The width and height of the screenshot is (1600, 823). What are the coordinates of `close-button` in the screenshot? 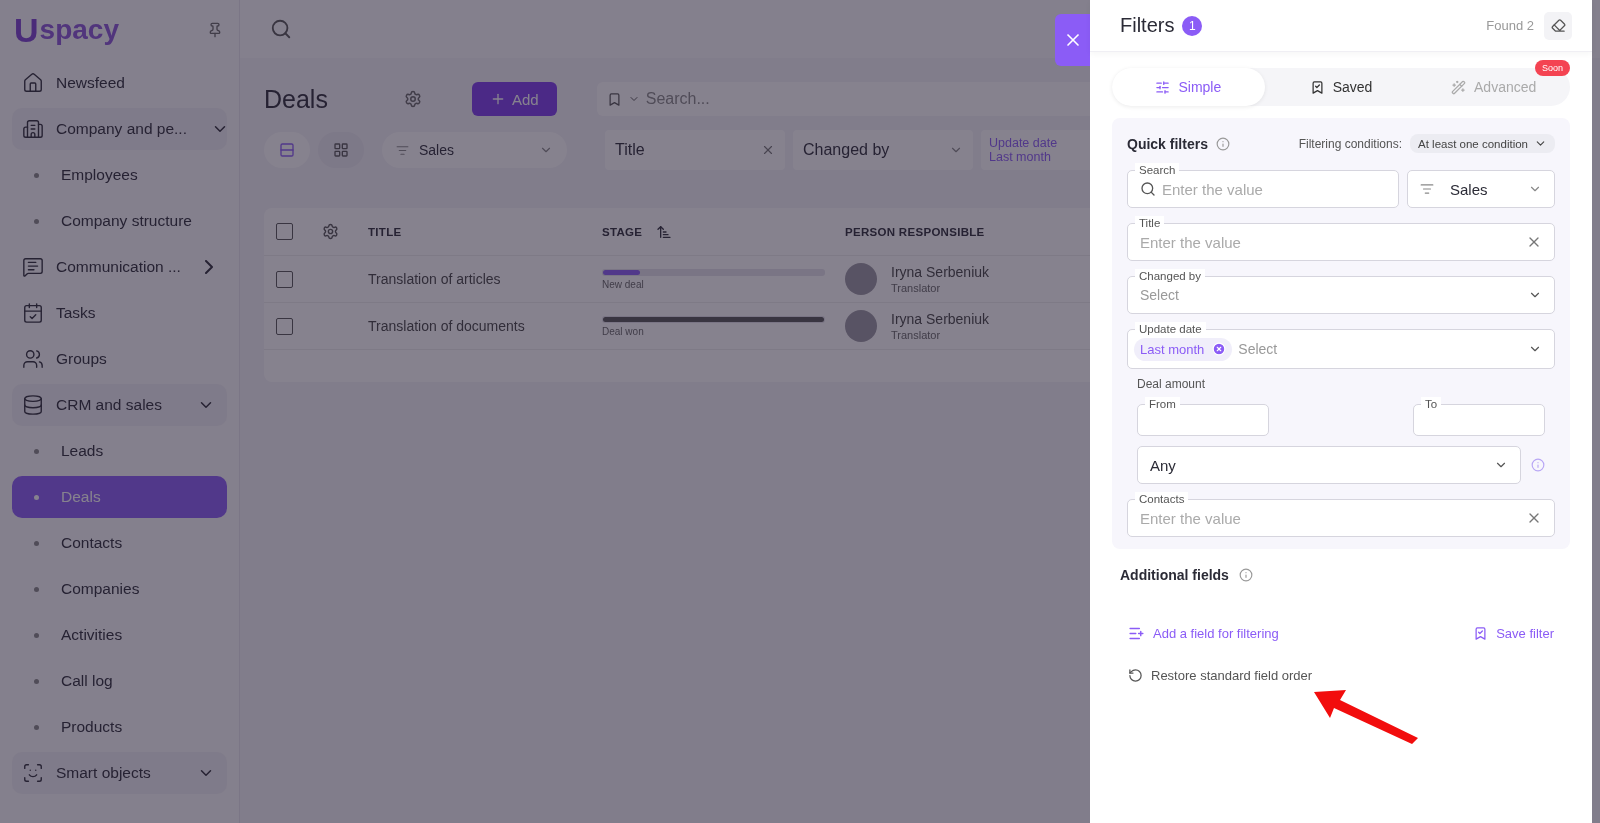 It's located at (1073, 40).